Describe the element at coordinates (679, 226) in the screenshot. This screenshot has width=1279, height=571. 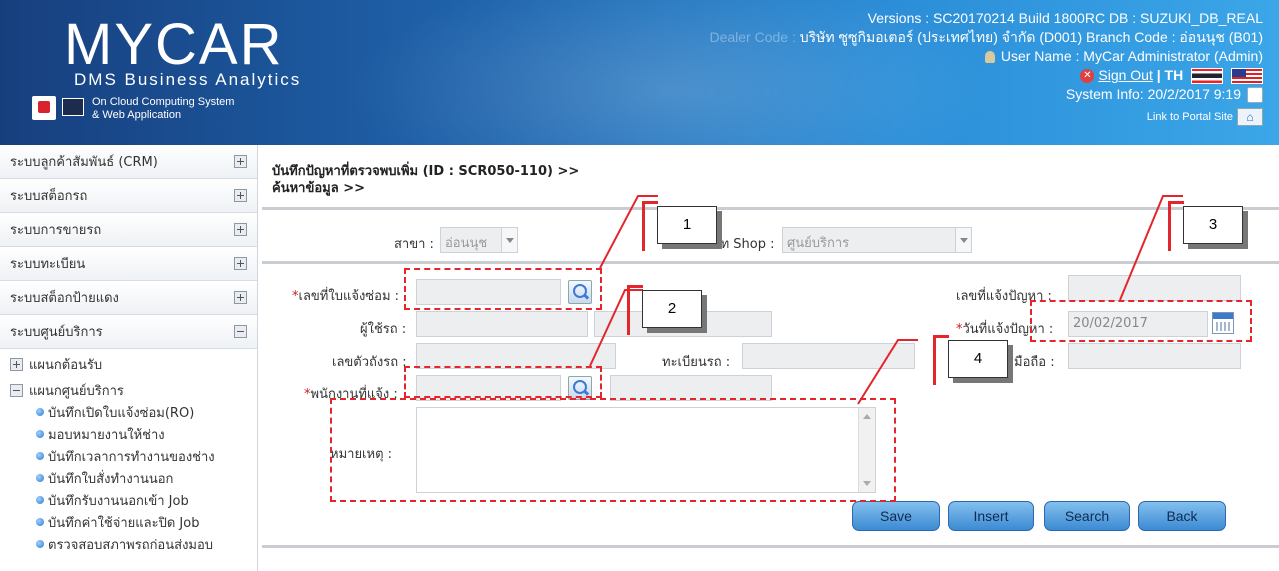
I see `callout-1: 1` at that location.